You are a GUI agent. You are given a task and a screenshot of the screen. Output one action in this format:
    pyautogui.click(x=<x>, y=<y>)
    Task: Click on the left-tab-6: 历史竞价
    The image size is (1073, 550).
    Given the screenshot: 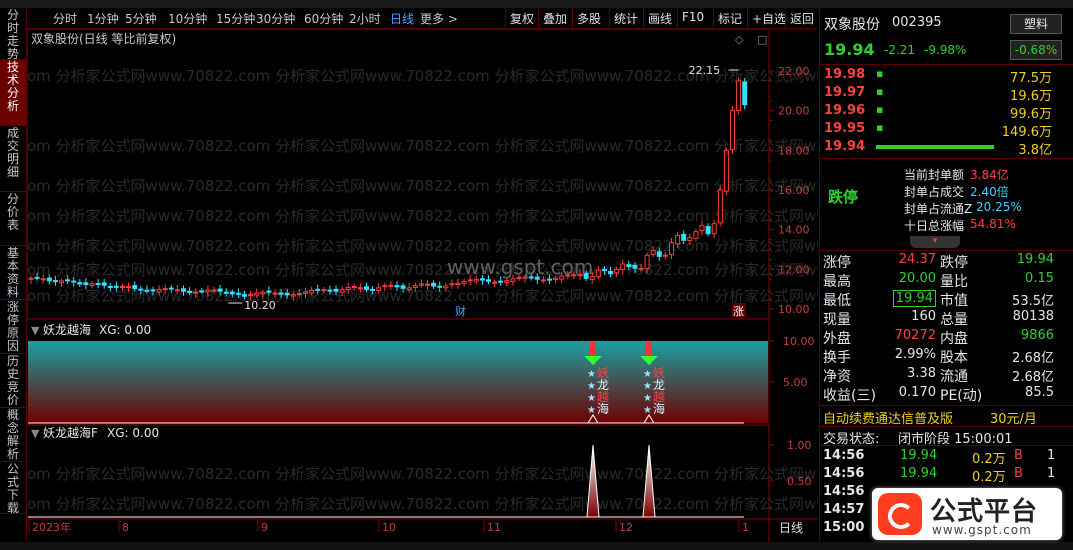 What is the action you would take?
    pyautogui.click(x=13, y=381)
    